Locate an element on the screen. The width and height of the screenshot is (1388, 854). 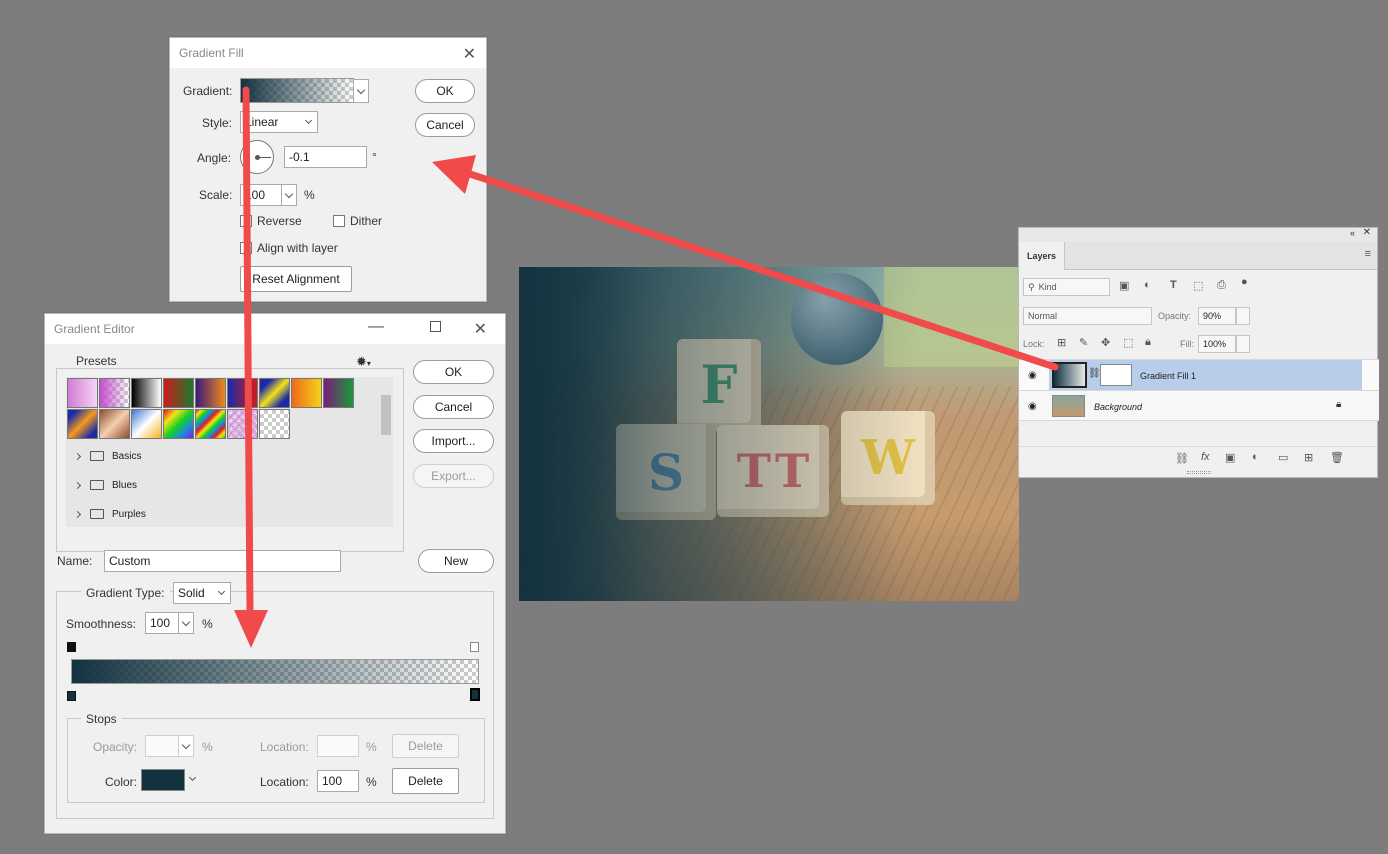
gradient-ramp is located at coordinates (275, 671).